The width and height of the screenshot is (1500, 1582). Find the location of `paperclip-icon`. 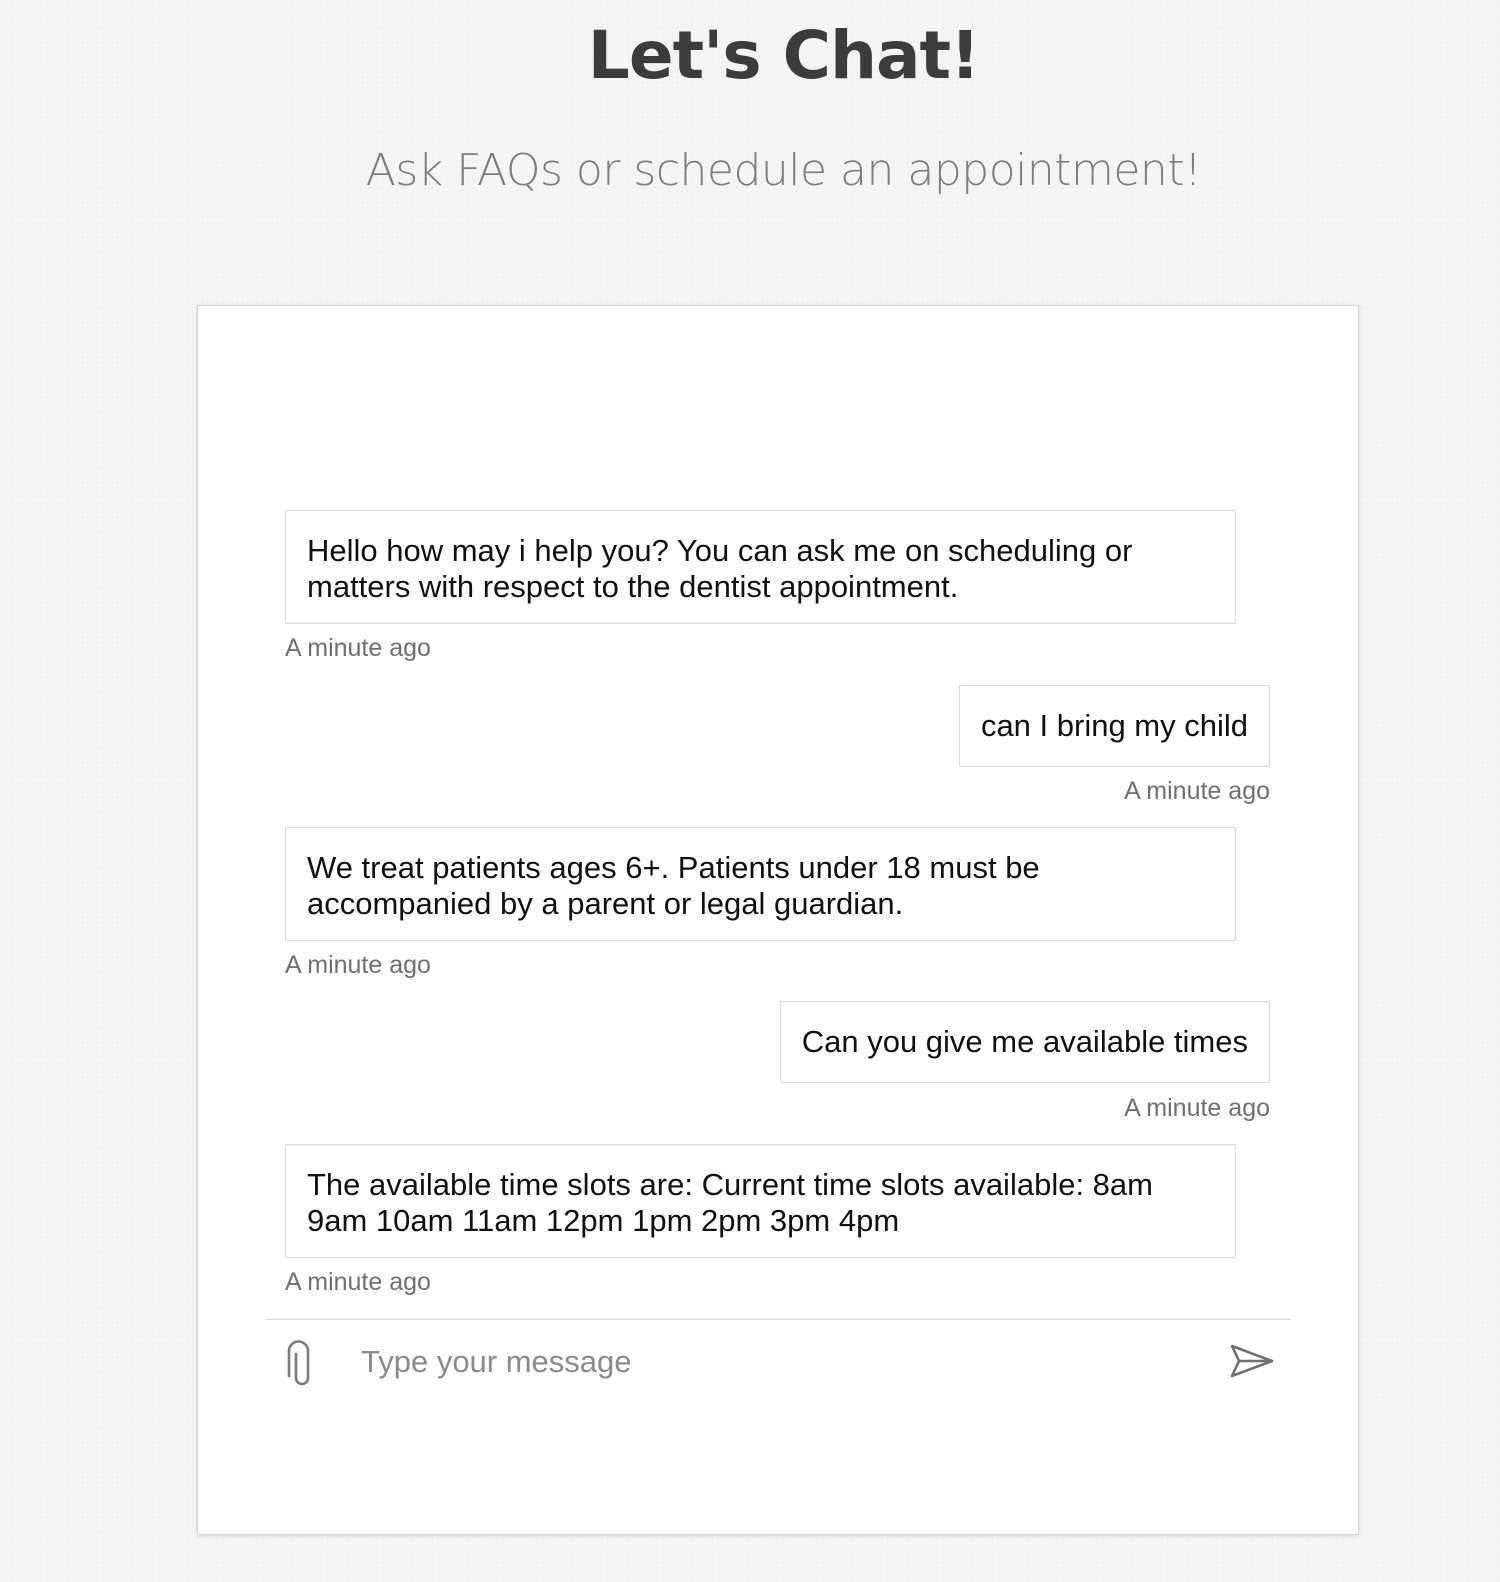

paperclip-icon is located at coordinates (302, 1365).